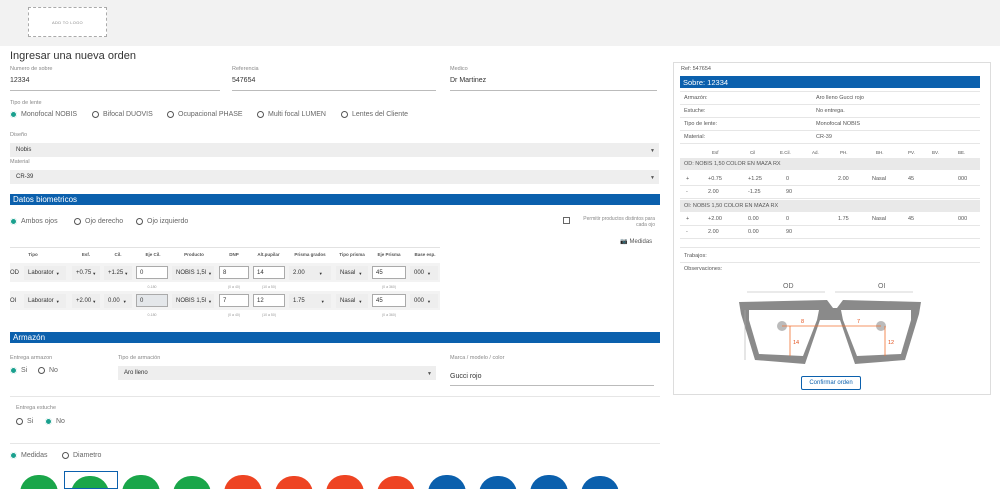 Image resolution: width=1000 pixels, height=489 pixels. I want to click on permitir-checkbox, so click(566, 220).